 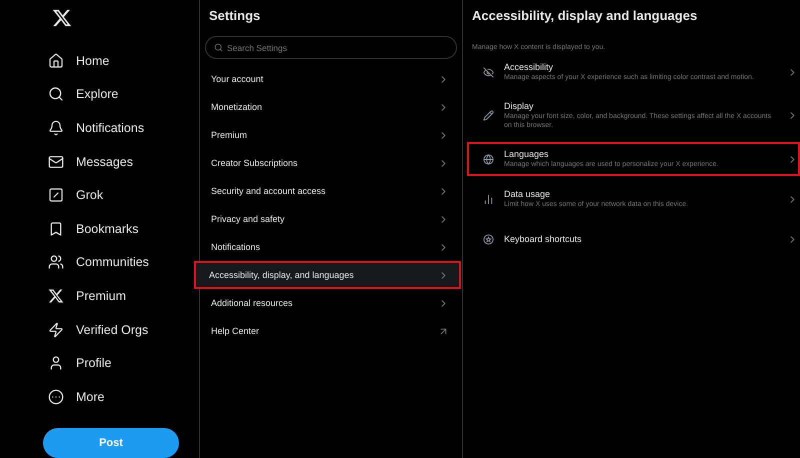 I want to click on settings-item: Creator Subscriptions, so click(x=330, y=163).